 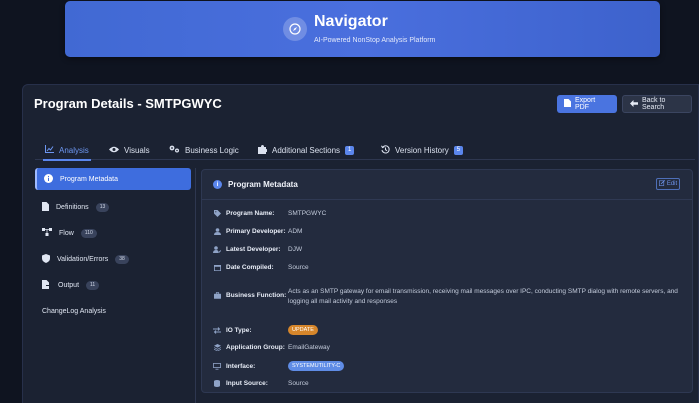 I want to click on count-badge: 38, so click(x=122, y=259).